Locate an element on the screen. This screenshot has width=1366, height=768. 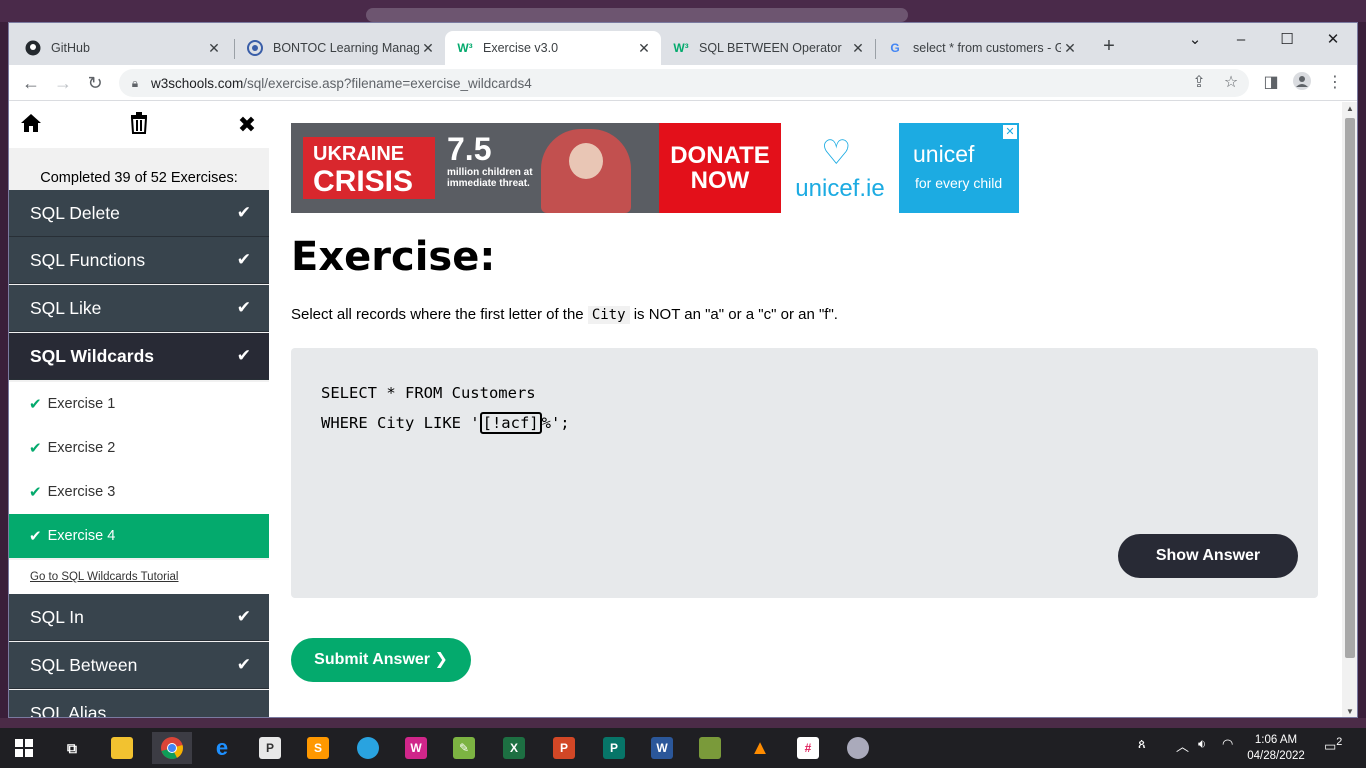
sidebar-exercise-4: ✔ Exercise 4 is located at coordinates (139, 536).